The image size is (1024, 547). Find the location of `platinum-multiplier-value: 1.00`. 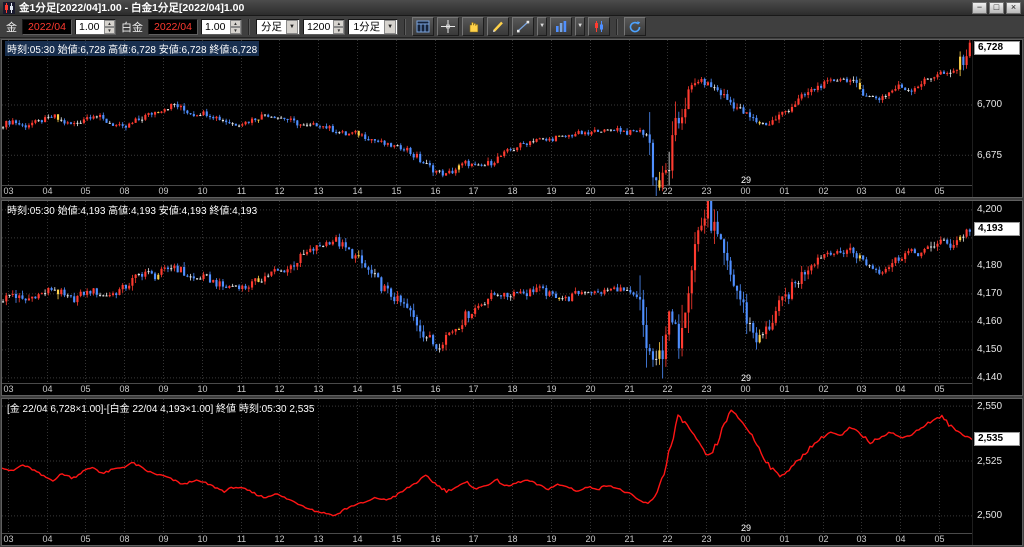

platinum-multiplier-value: 1.00 is located at coordinates (215, 26).